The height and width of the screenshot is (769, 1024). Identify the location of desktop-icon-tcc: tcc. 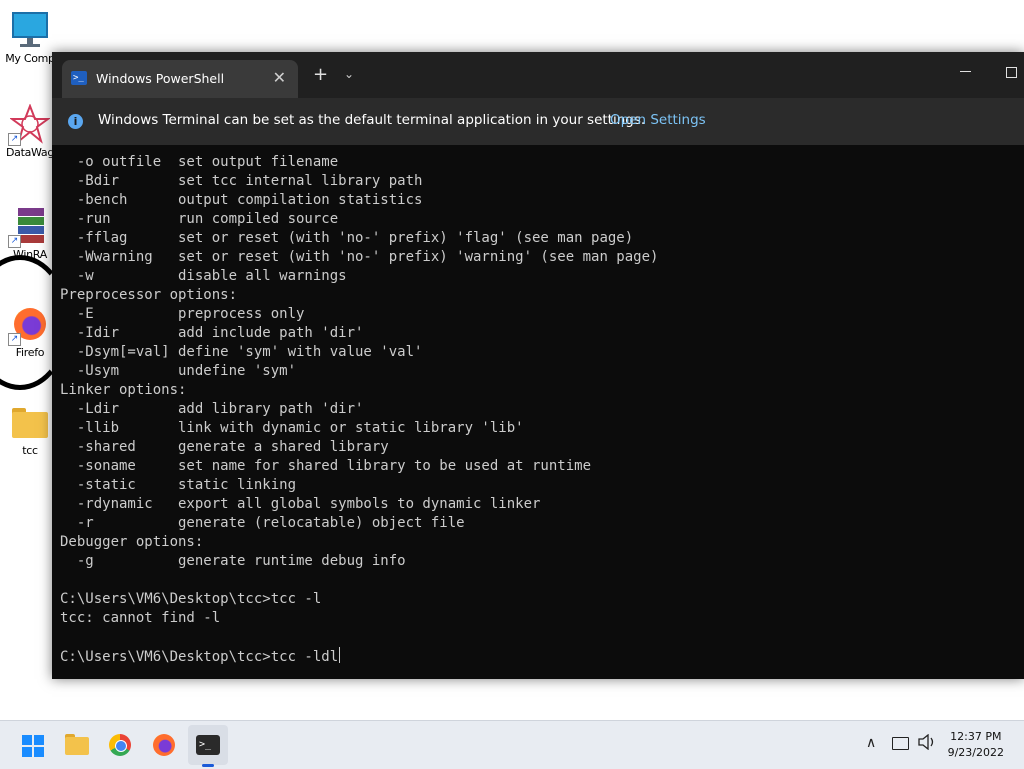
(30, 429).